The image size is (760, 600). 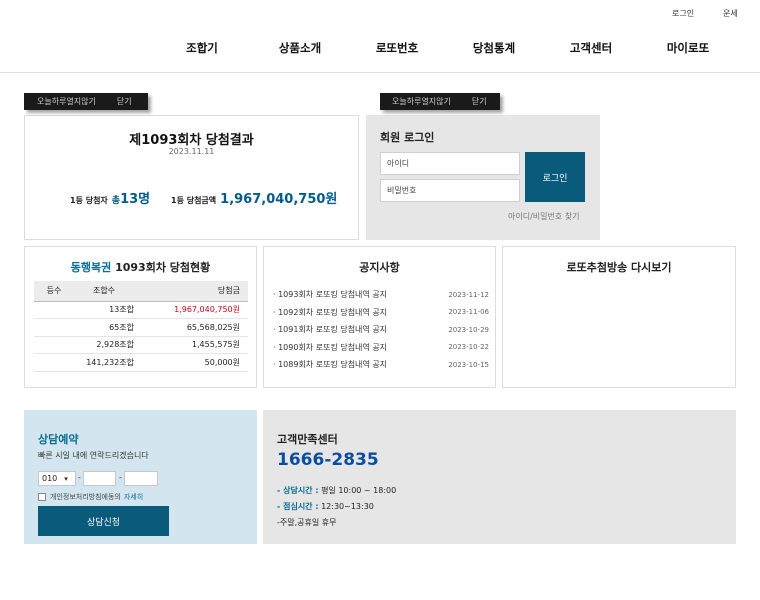 What do you see at coordinates (683, 13) in the screenshot?
I see `top-login-link: 로그인` at bounding box center [683, 13].